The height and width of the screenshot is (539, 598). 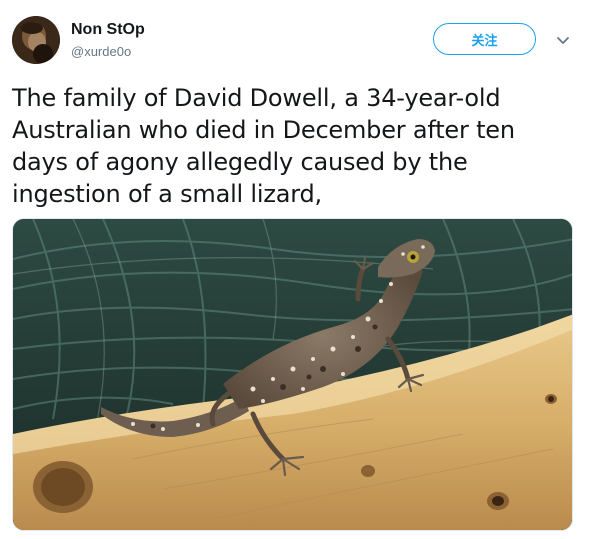 I want to click on avatar, so click(x=36, y=40).